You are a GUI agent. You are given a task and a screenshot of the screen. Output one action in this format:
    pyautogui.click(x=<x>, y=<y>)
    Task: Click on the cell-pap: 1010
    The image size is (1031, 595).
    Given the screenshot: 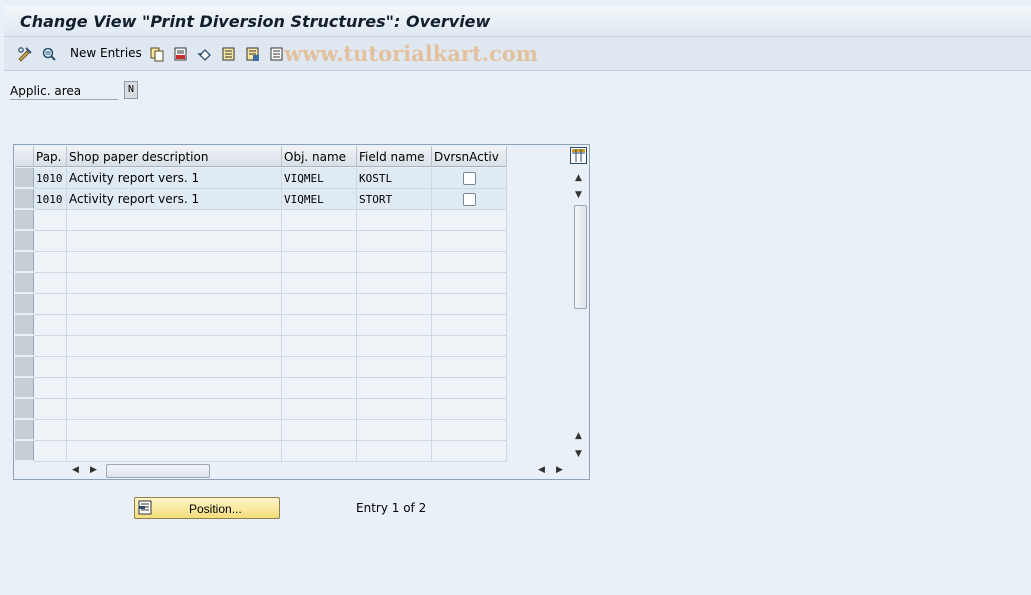 What is the action you would take?
    pyautogui.click(x=50, y=178)
    